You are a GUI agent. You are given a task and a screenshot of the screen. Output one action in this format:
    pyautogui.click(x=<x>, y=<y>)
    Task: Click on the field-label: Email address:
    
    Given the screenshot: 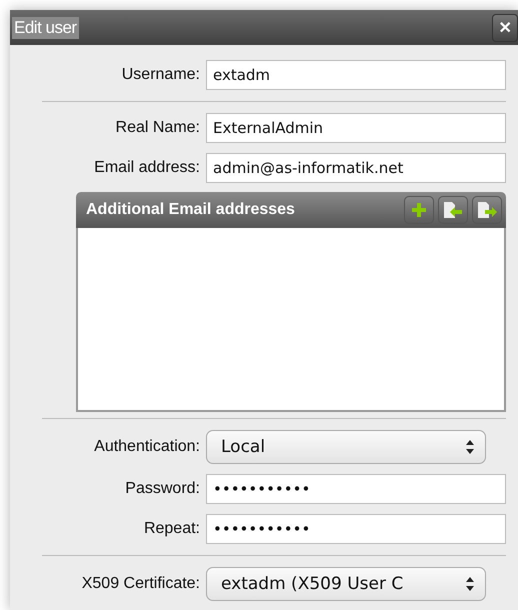 What is the action you would take?
    pyautogui.click(x=146, y=168)
    